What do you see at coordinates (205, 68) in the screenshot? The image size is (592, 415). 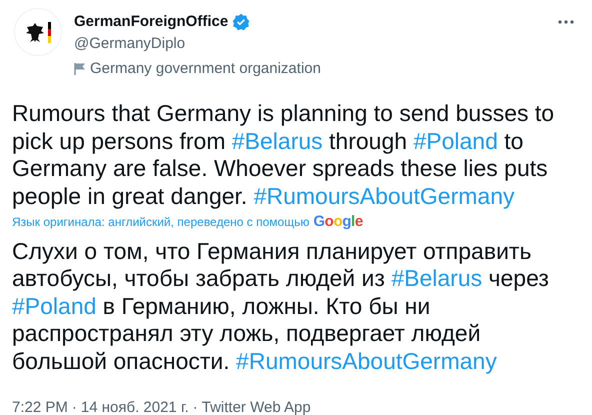 I see `account-label: Germany government organization` at bounding box center [205, 68].